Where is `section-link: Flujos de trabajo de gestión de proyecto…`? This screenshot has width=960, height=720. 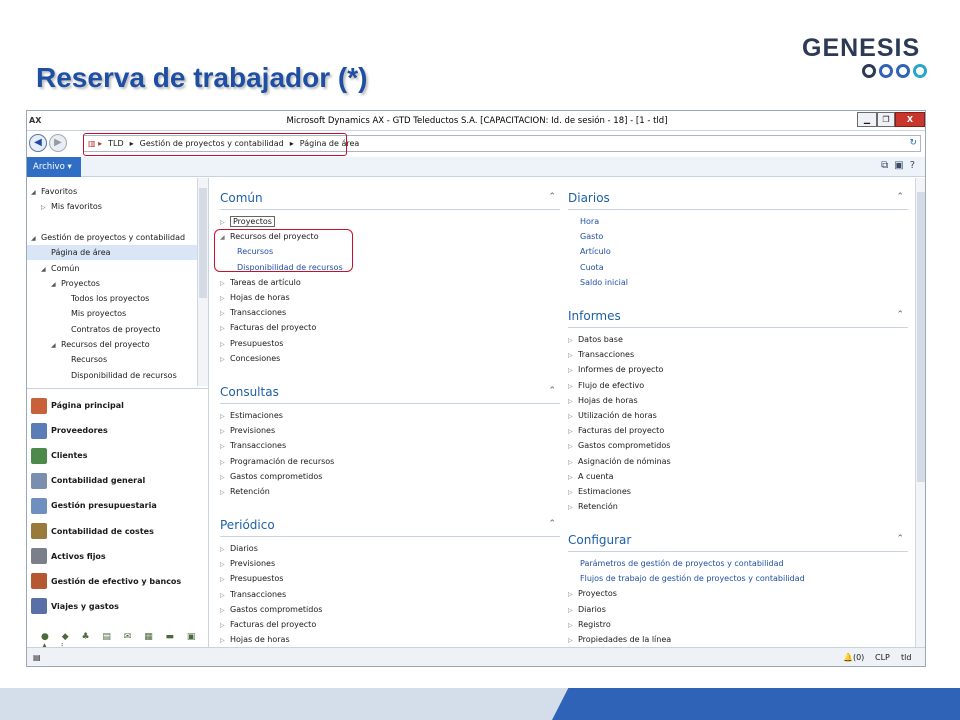
section-link: Flujos de trabajo de gestión de proyecto… is located at coordinates (692, 578).